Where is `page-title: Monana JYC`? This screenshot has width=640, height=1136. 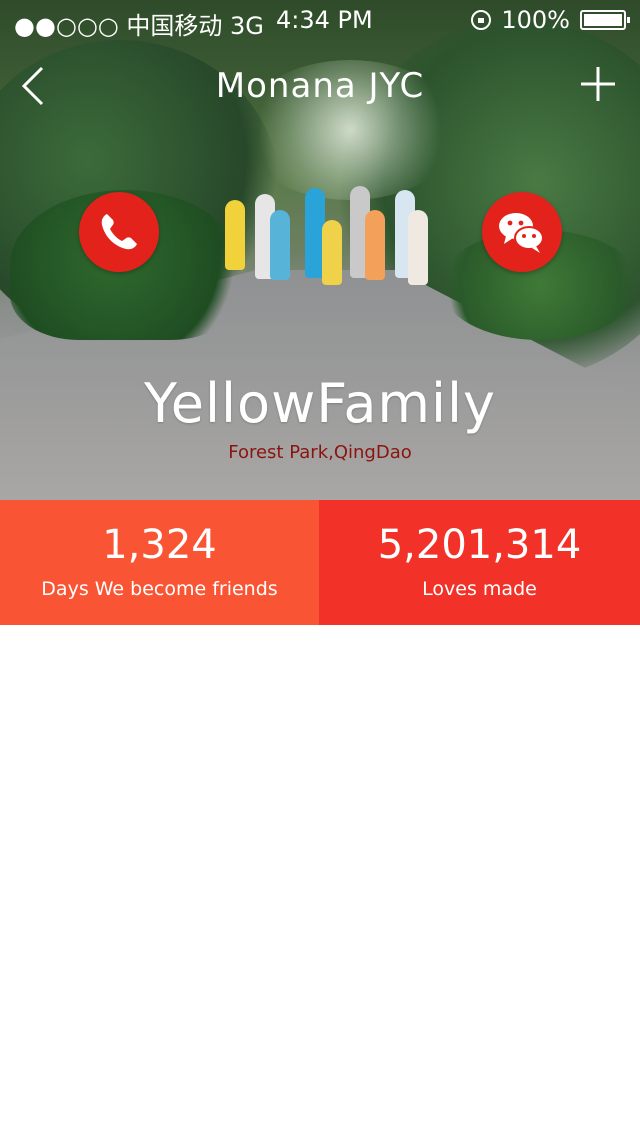
page-title: Monana JYC is located at coordinates (320, 86).